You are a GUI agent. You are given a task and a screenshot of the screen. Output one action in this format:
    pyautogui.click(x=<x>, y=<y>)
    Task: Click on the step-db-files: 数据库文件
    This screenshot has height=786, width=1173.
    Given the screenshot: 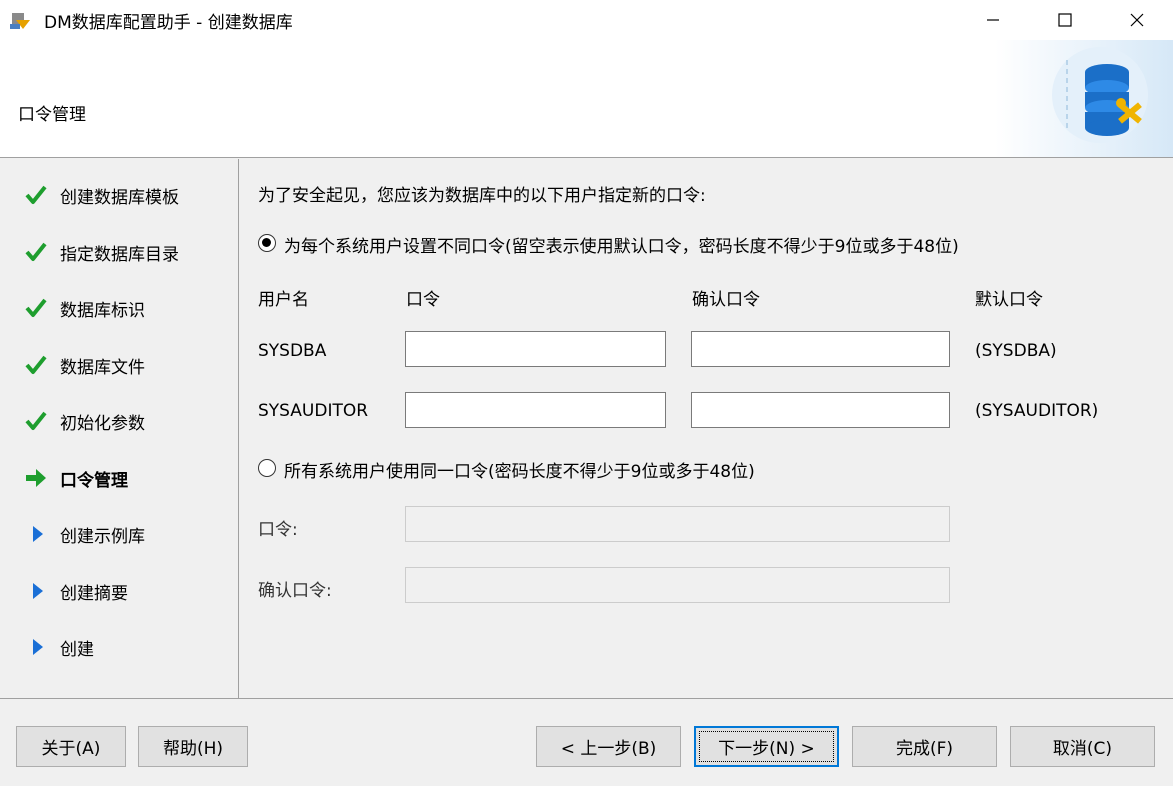 What is the action you would take?
    pyautogui.click(x=119, y=363)
    